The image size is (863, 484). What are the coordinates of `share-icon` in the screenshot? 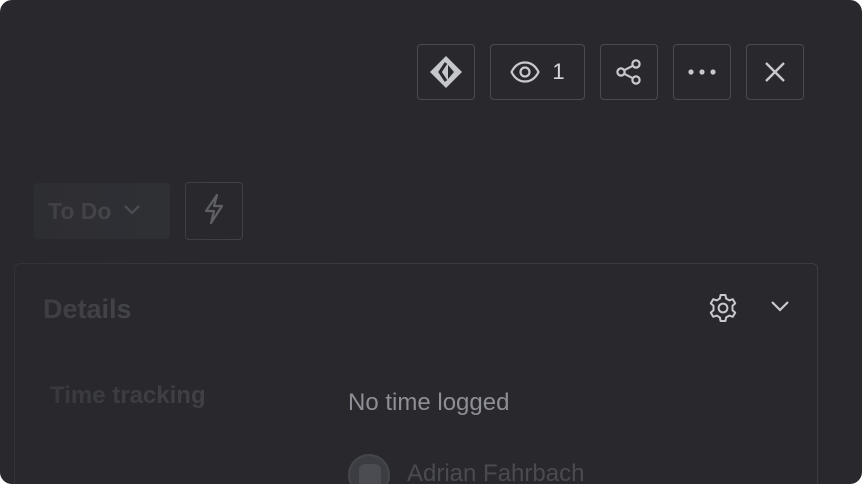 It's located at (629, 72).